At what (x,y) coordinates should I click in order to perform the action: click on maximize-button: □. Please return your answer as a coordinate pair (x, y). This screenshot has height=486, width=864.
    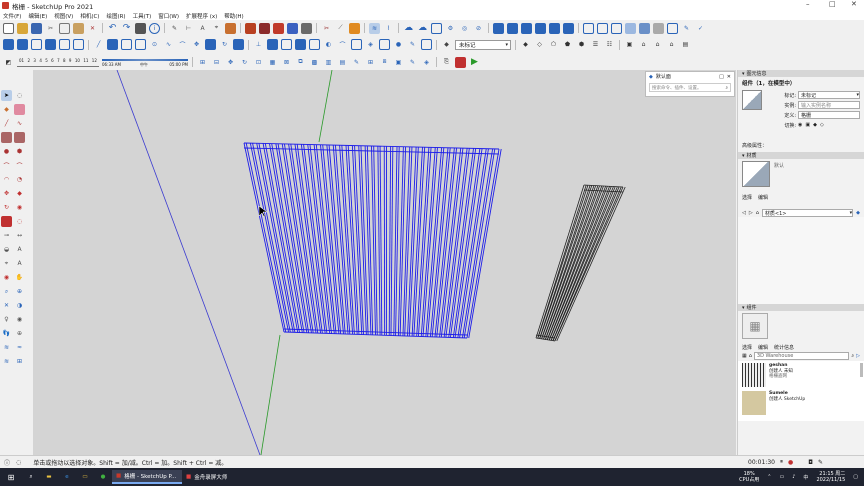
    Looking at the image, I should click on (832, 4).